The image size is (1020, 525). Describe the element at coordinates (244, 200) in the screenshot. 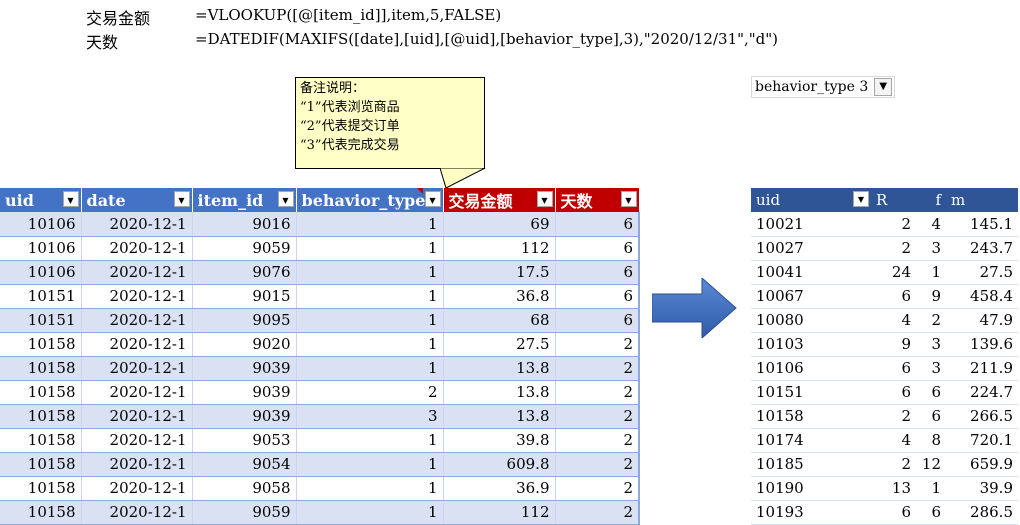

I see `column-header-item-id: item_id ▼` at that location.